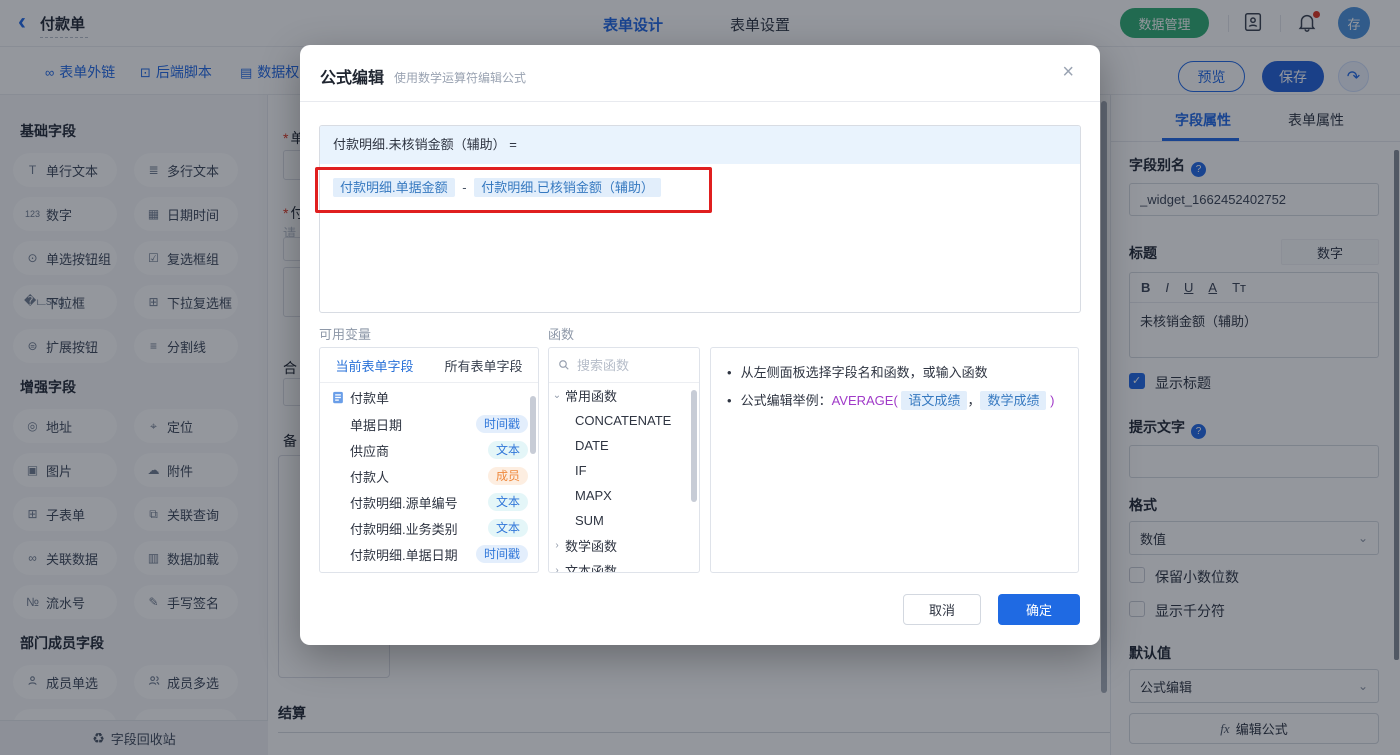 The width and height of the screenshot is (1400, 755). Describe the element at coordinates (507, 476) in the screenshot. I see `type-badge: 成员` at that location.